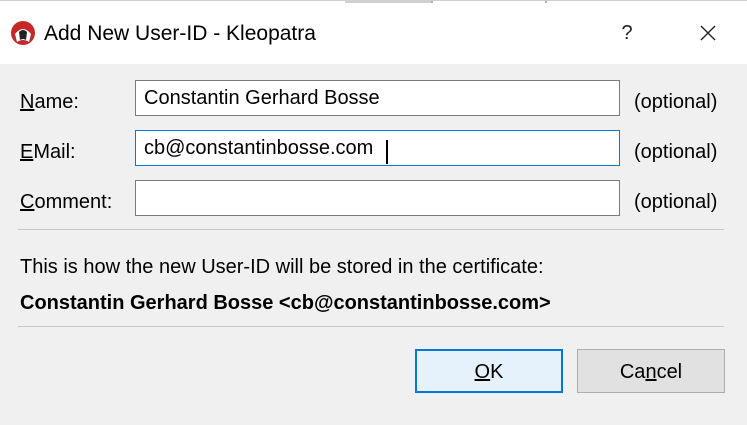 Image resolution: width=747 pixels, height=425 pixels. What do you see at coordinates (669, 372) in the screenshot?
I see `cancel-label-rest: cel` at bounding box center [669, 372].